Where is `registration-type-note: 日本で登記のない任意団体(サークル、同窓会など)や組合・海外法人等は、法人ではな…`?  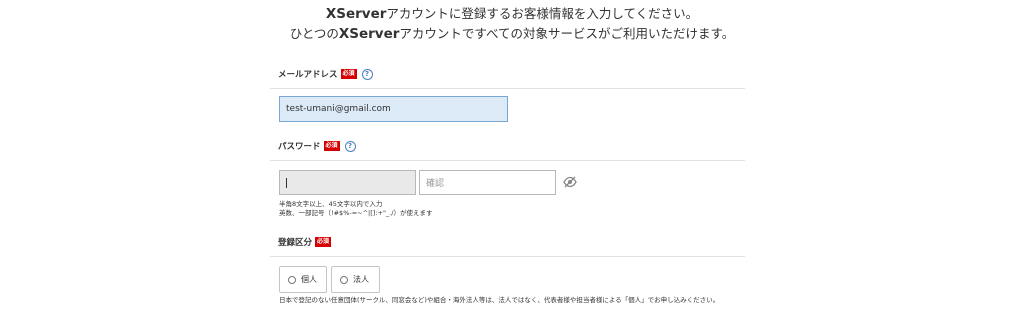
registration-type-note: 日本で登記のない任意団体(サークル、同窓会など)や組合・海外法人等は、法人ではな… is located at coordinates (512, 300).